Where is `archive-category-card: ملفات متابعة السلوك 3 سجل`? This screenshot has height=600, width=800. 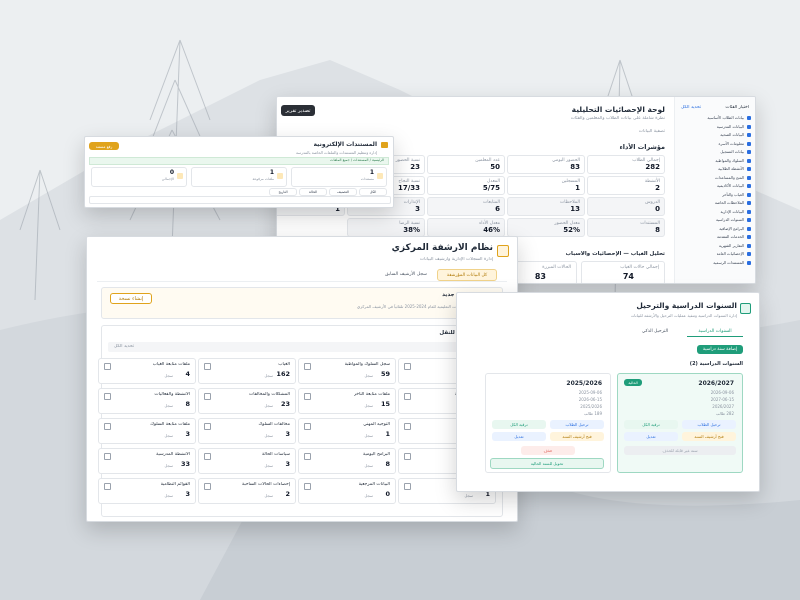 archive-category-card: ملفات متابعة السلوك 3 سجل is located at coordinates (147, 431).